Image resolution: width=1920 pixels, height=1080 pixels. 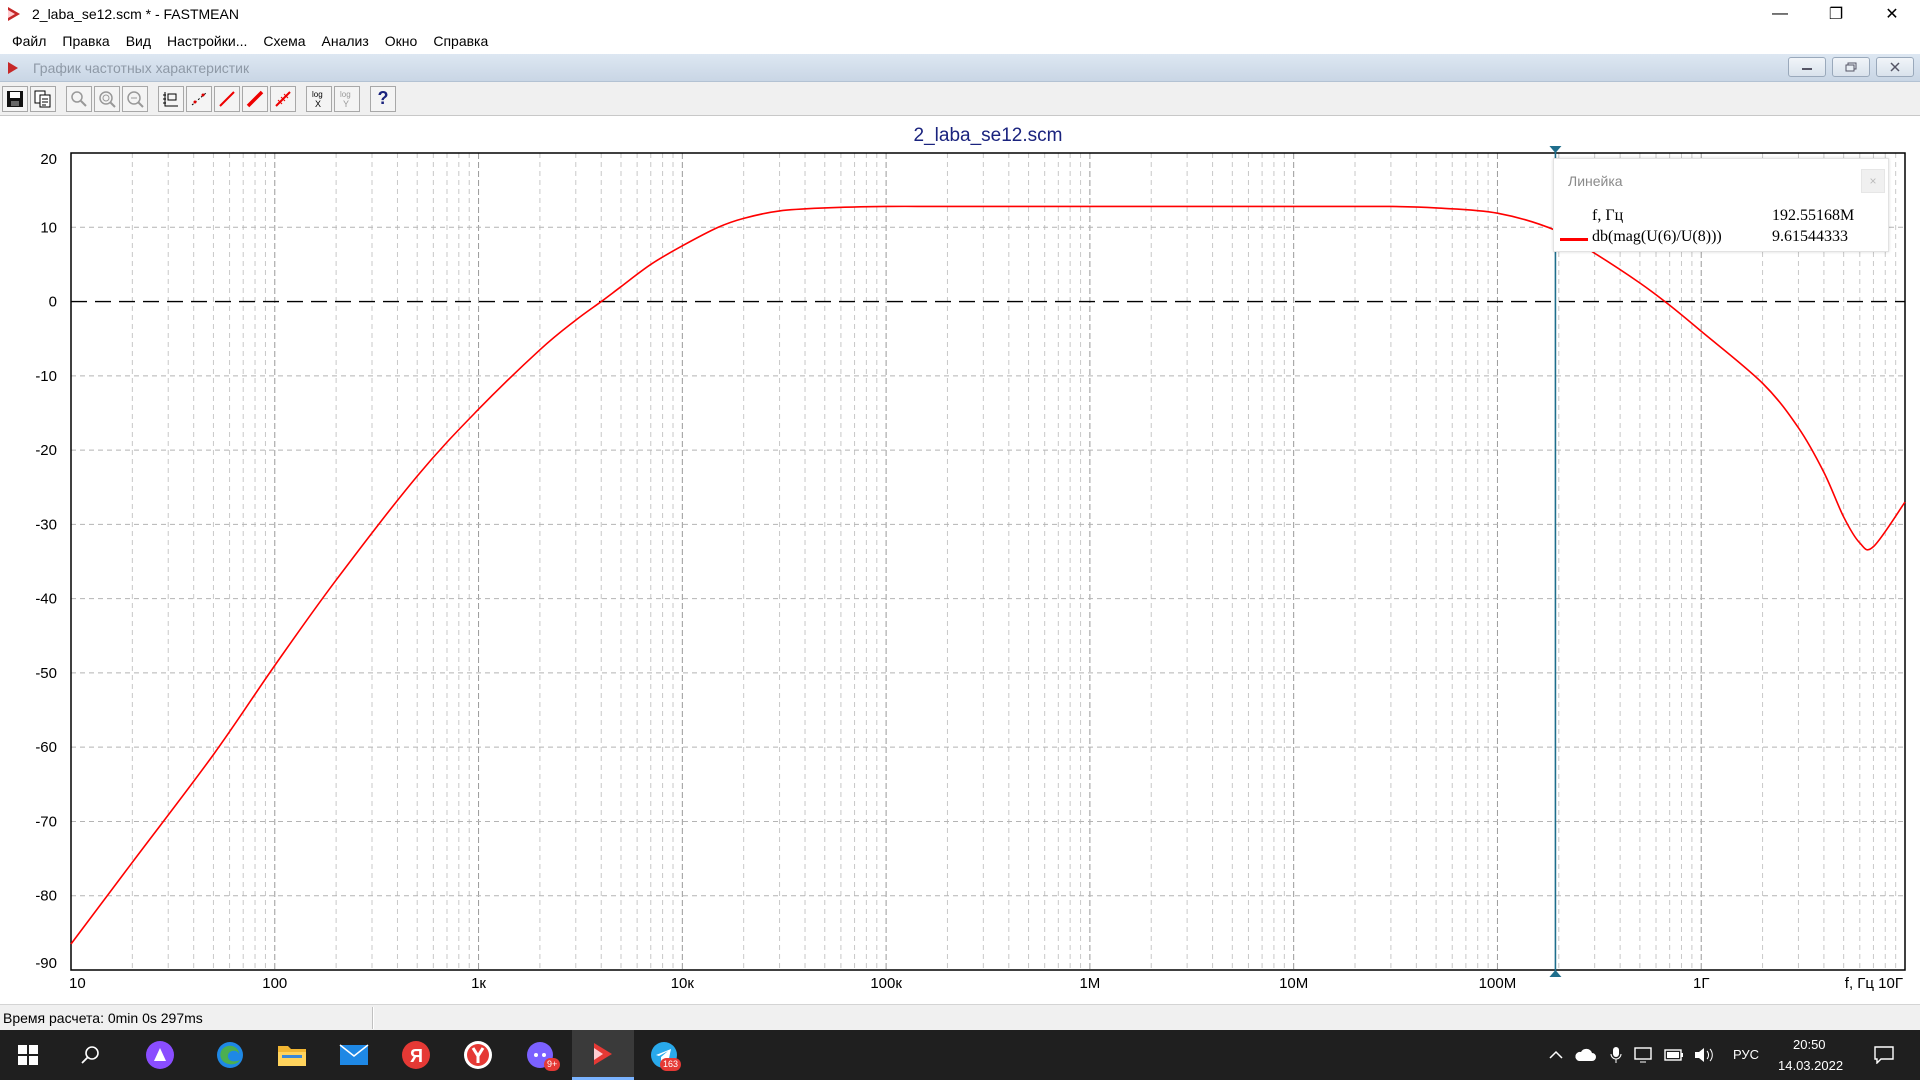 I want to click on cursor-bottom-marker, so click(x=1555, y=973).